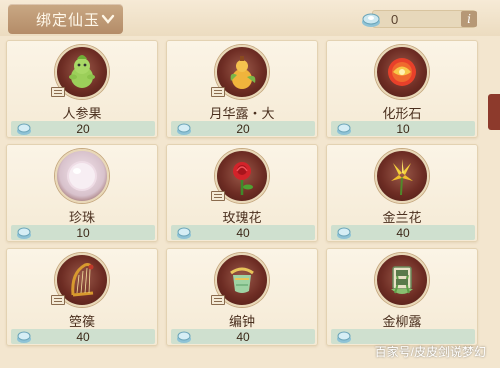 The width and height of the screenshot is (500, 368). Describe the element at coordinates (82, 89) in the screenshot. I see `shop-item-card: 人参果 20` at that location.